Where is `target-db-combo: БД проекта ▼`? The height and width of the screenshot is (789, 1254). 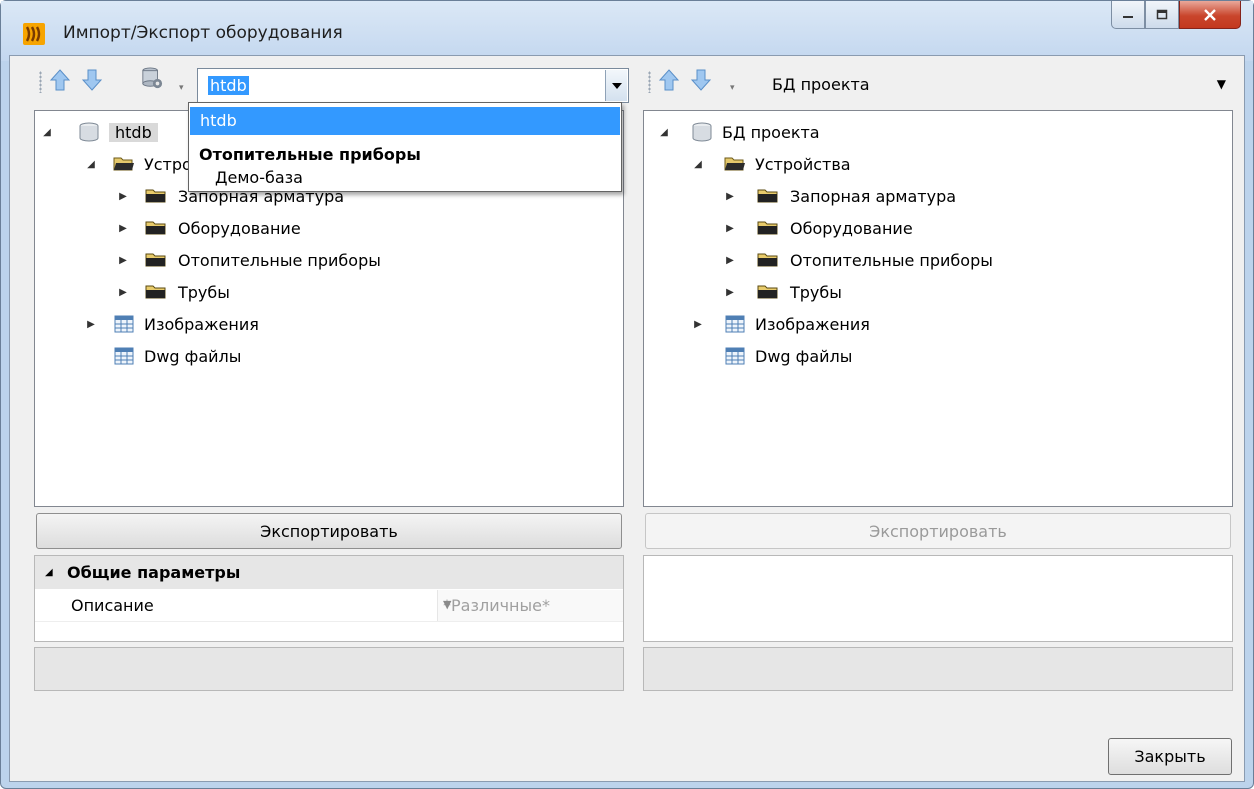 target-db-combo: БД проекта ▼ is located at coordinates (1000, 85).